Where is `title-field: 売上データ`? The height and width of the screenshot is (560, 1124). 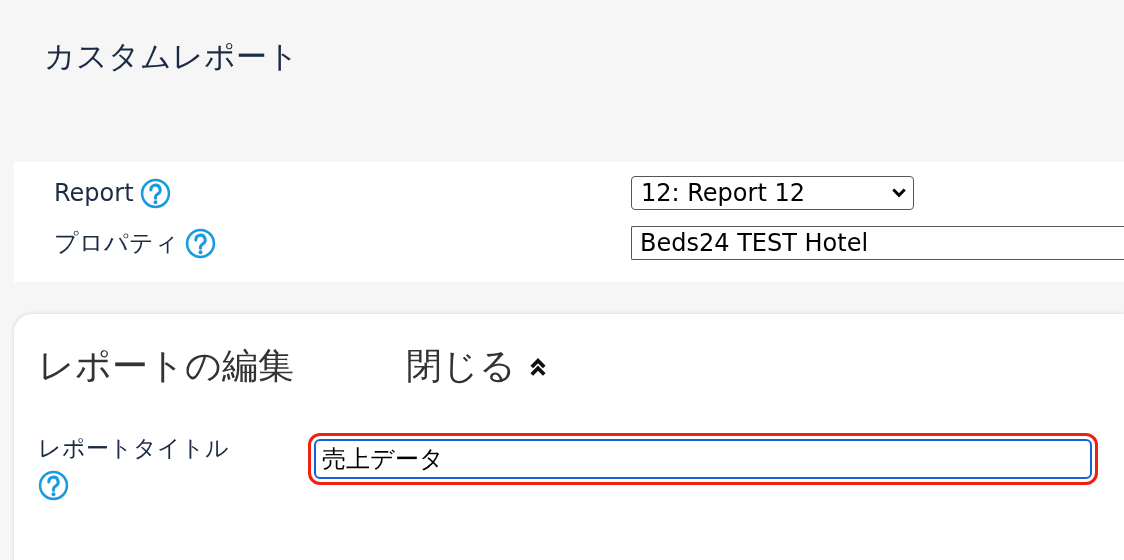
title-field: 売上データ is located at coordinates (703, 459).